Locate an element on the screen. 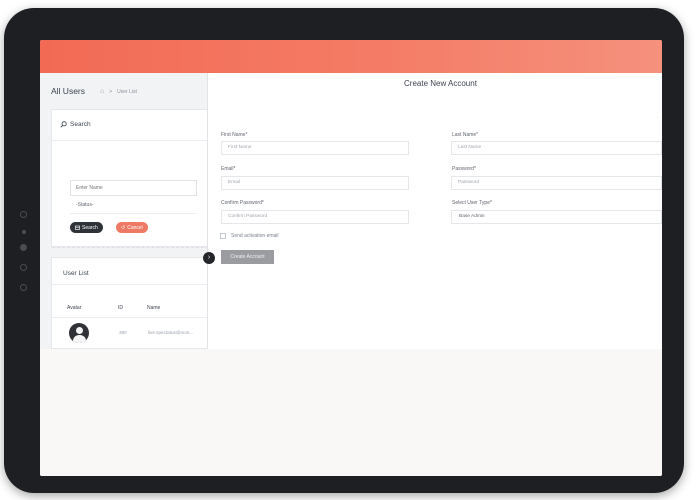  status-select: -Status- is located at coordinates (85, 205).